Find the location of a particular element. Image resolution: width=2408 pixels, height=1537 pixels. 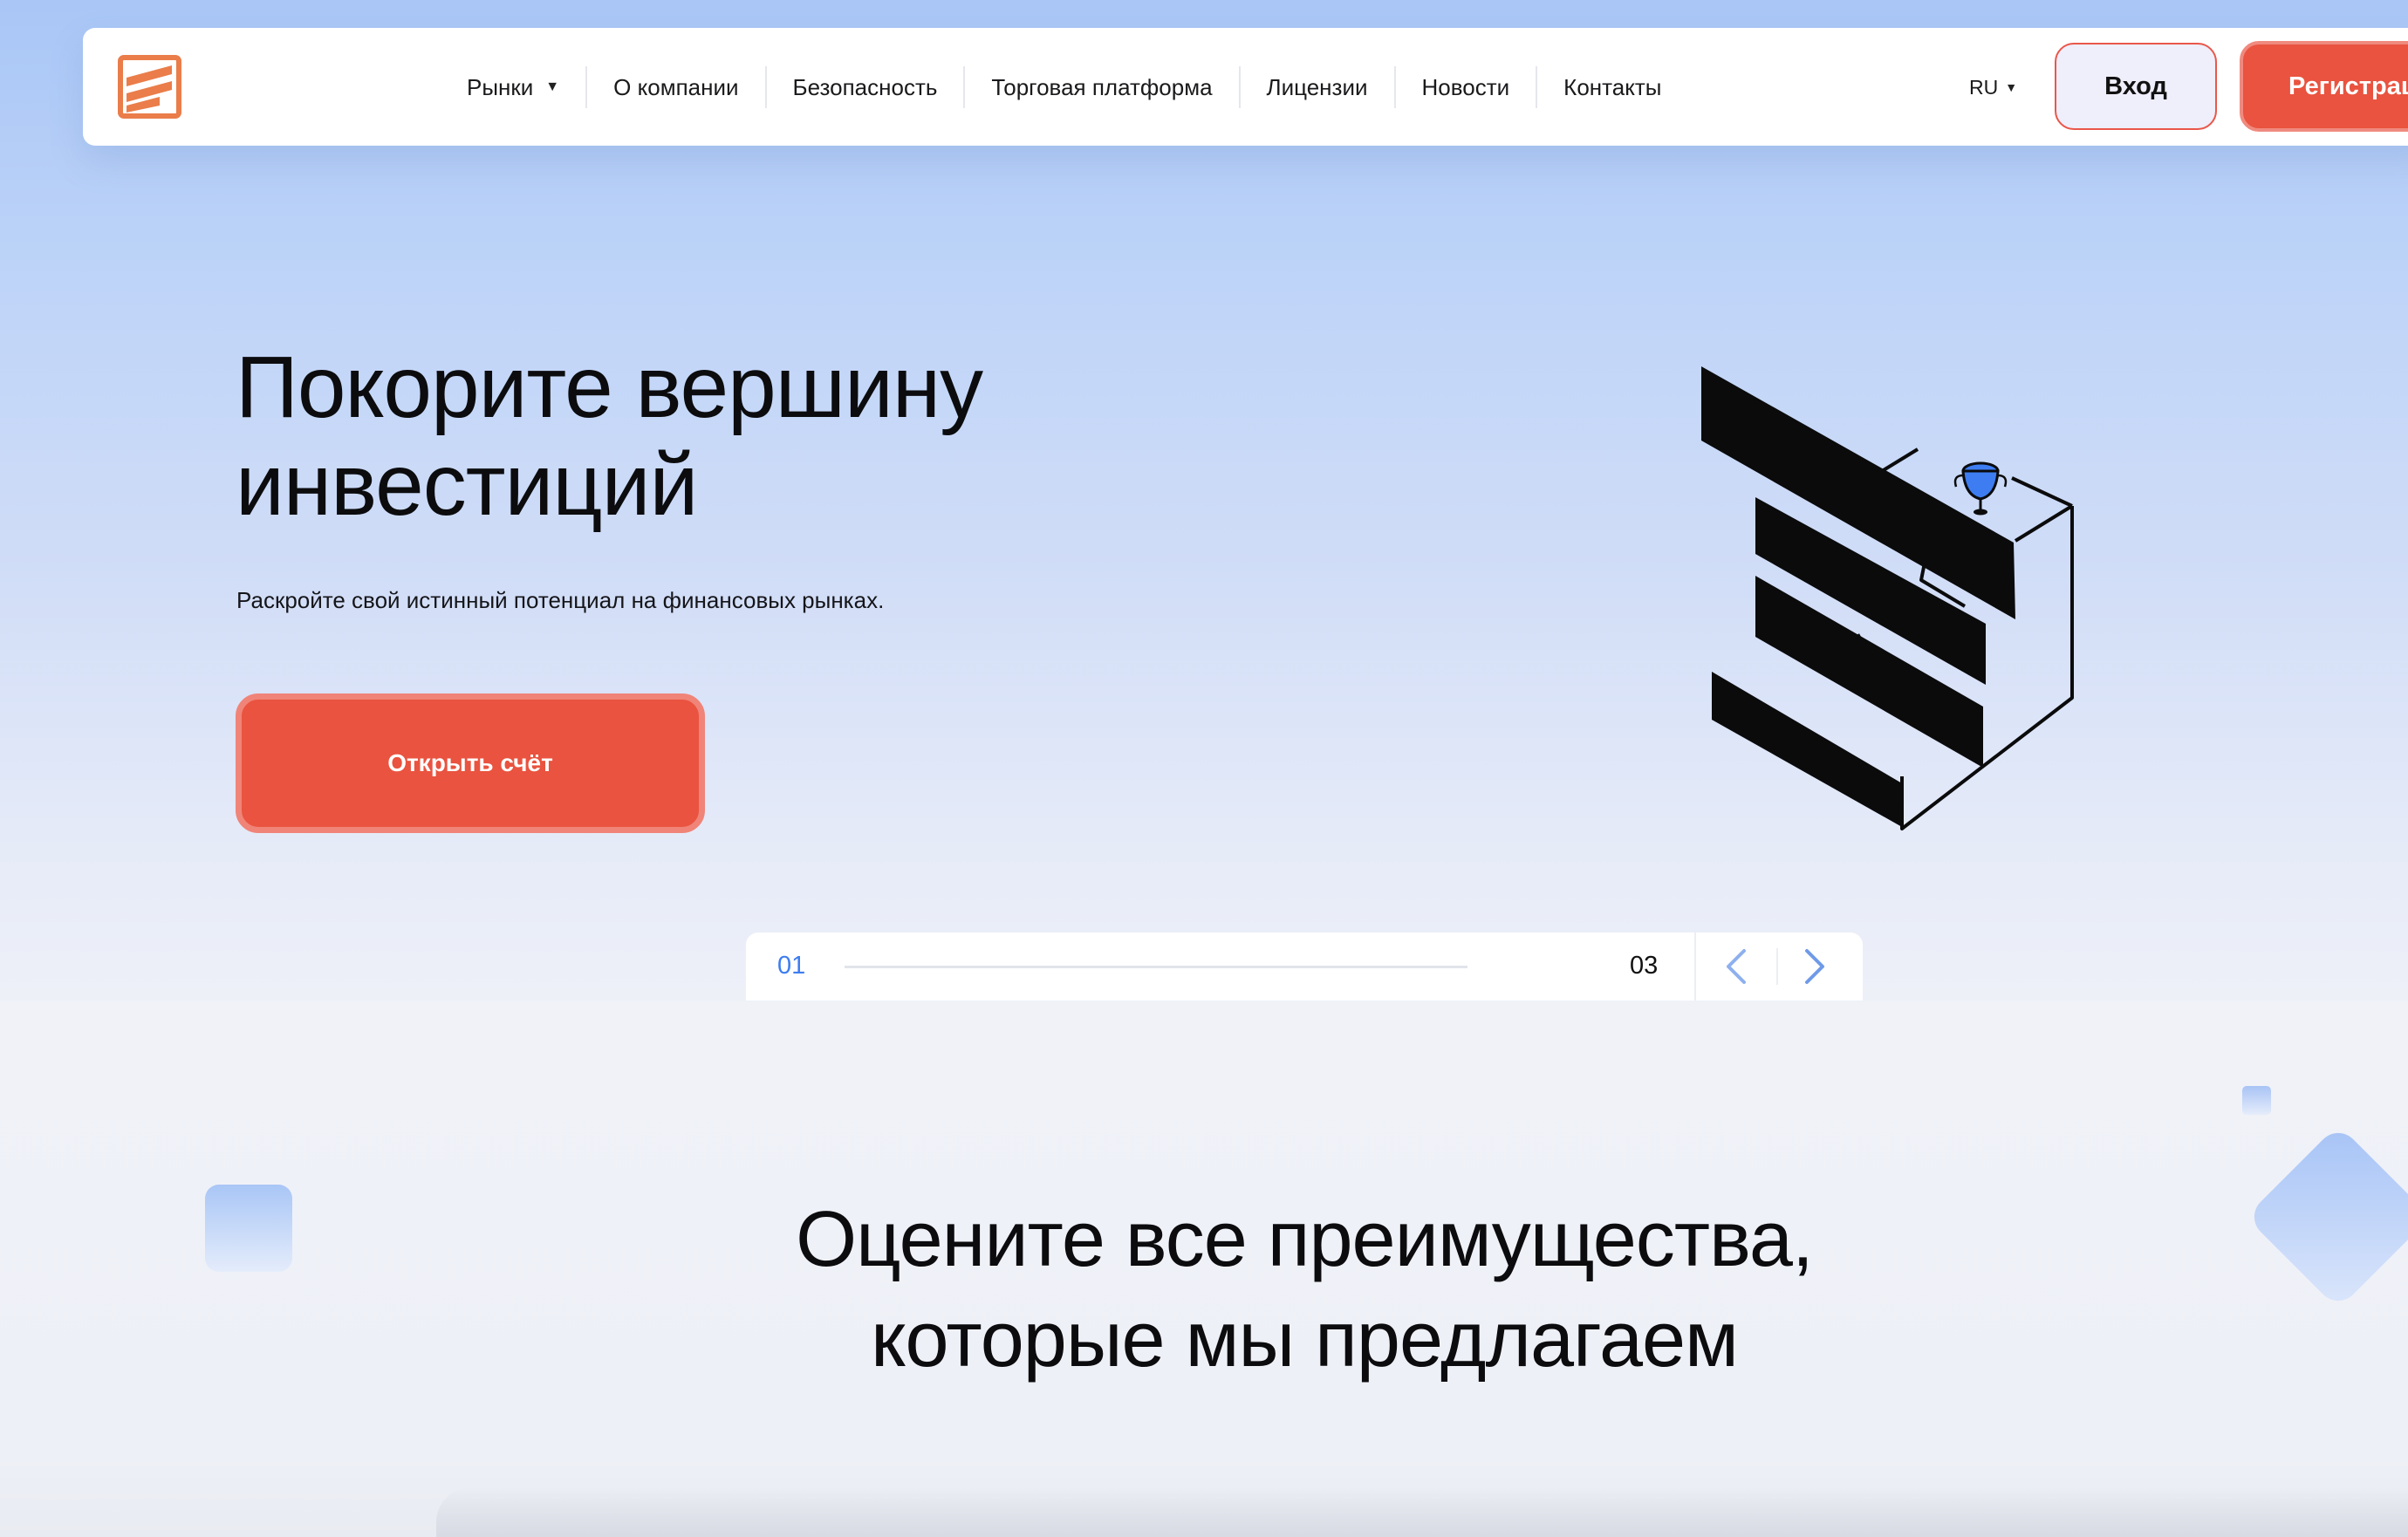

open-account-label: Открыть счёт is located at coordinates (470, 762).